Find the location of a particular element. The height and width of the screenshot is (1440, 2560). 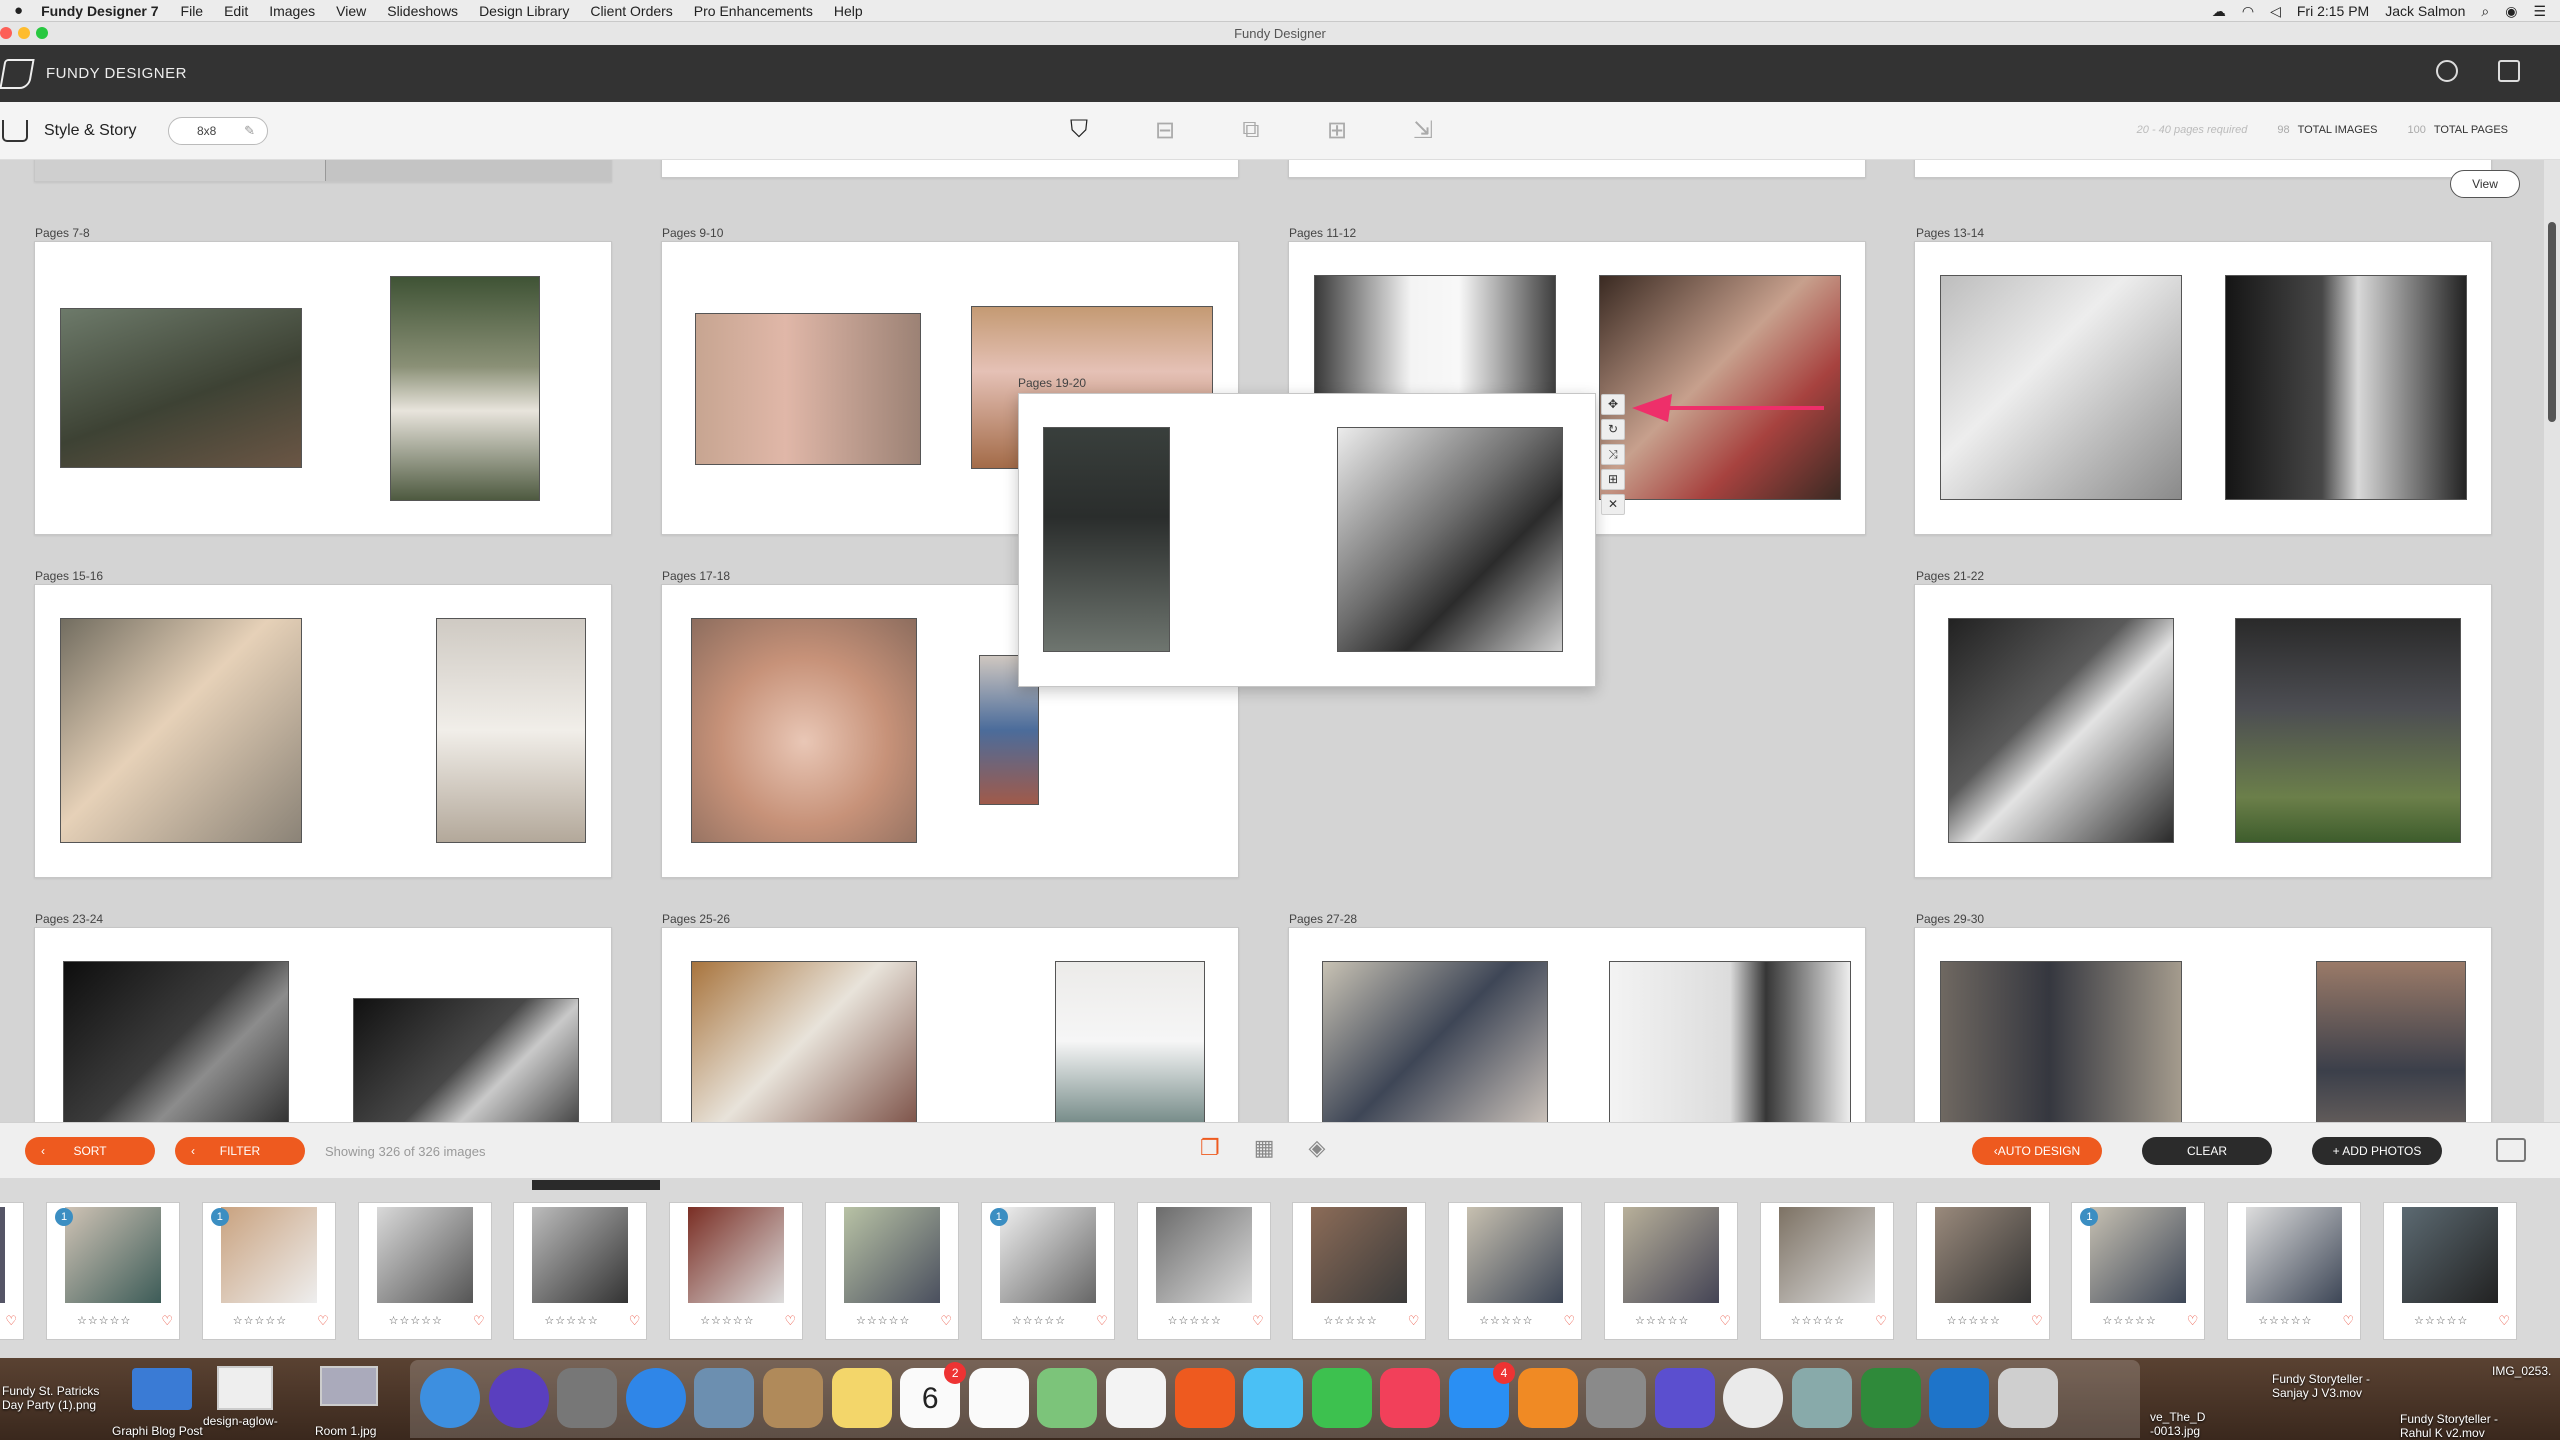

quicktime-icon is located at coordinates (1959, 1398).